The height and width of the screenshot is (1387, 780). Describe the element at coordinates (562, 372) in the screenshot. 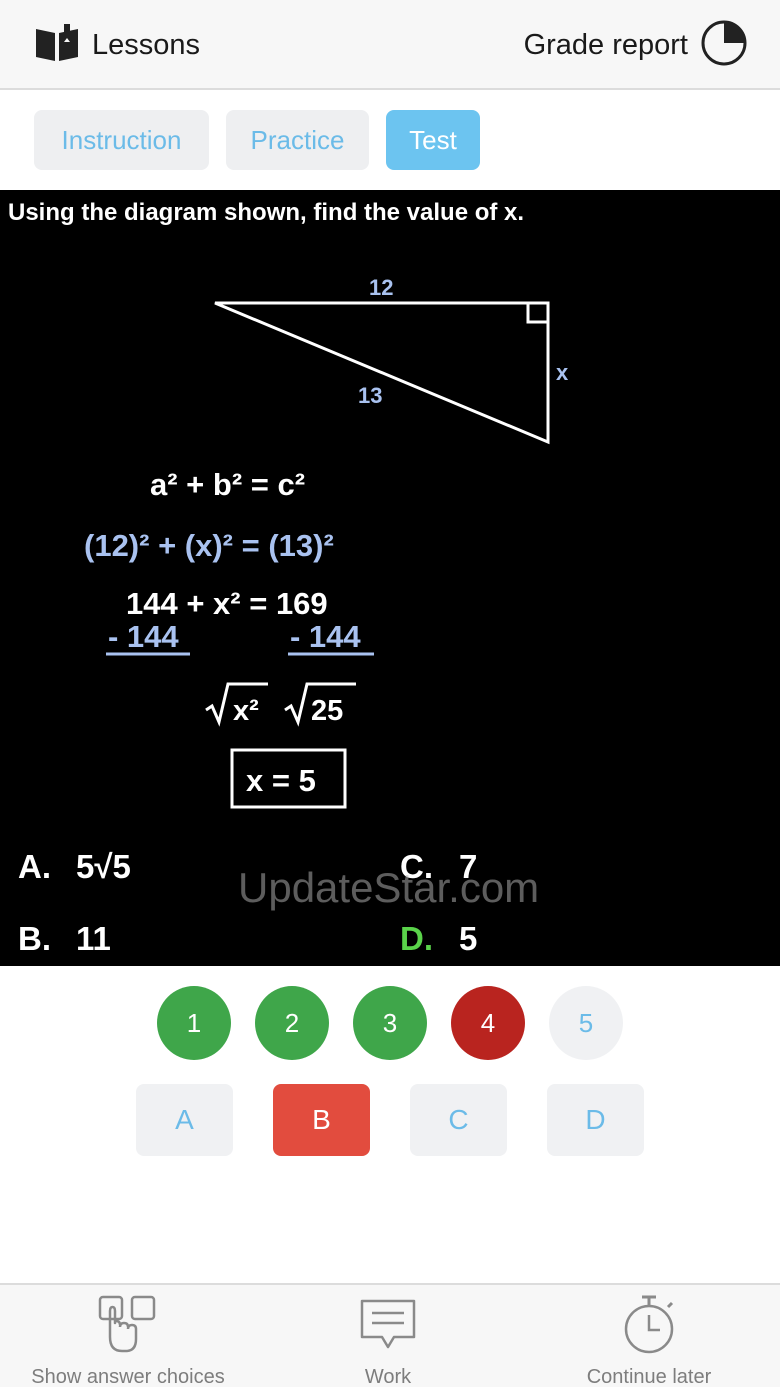

I see `diagram-side-label: x` at that location.